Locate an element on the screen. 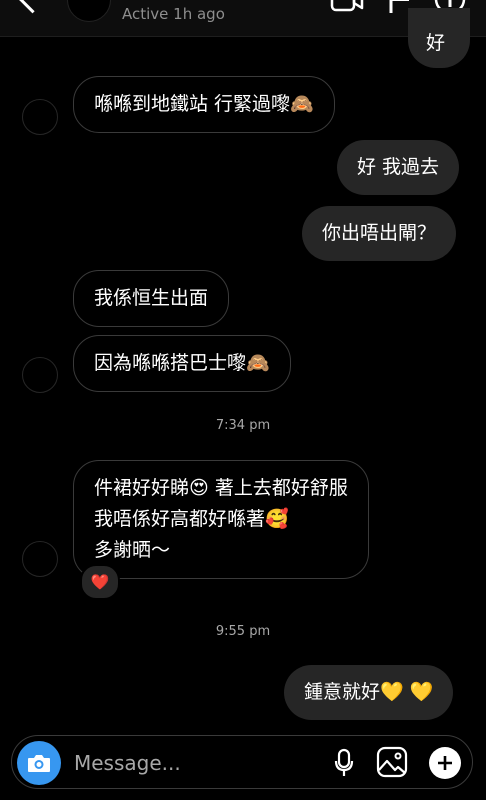  add-button is located at coordinates (445, 763).